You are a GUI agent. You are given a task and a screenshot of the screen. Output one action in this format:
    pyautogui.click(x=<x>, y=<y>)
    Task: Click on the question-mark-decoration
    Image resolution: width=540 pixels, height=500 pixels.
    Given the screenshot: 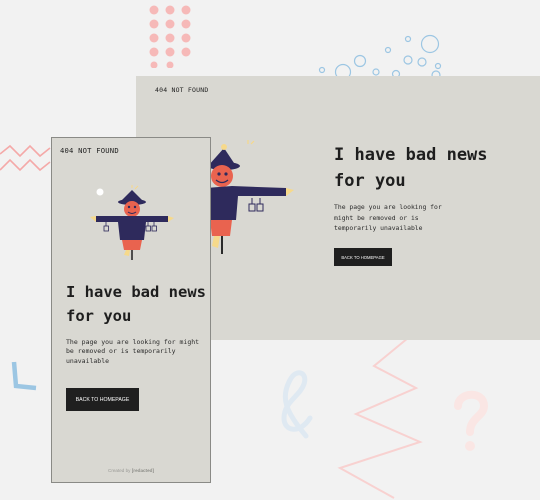 What is the action you would take?
    pyautogui.click(x=471, y=420)
    